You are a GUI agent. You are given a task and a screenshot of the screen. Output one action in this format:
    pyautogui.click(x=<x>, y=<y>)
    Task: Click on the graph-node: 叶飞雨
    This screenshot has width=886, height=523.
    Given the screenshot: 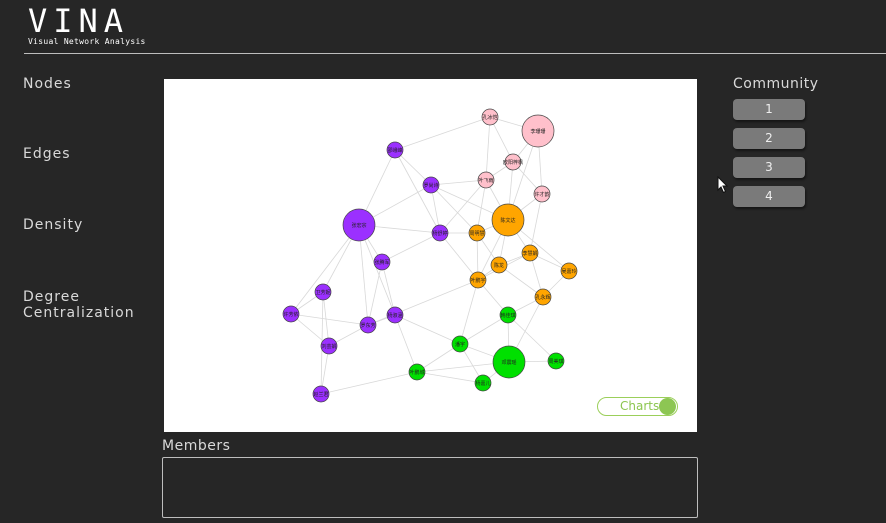 What is the action you would take?
    pyautogui.click(x=486, y=180)
    